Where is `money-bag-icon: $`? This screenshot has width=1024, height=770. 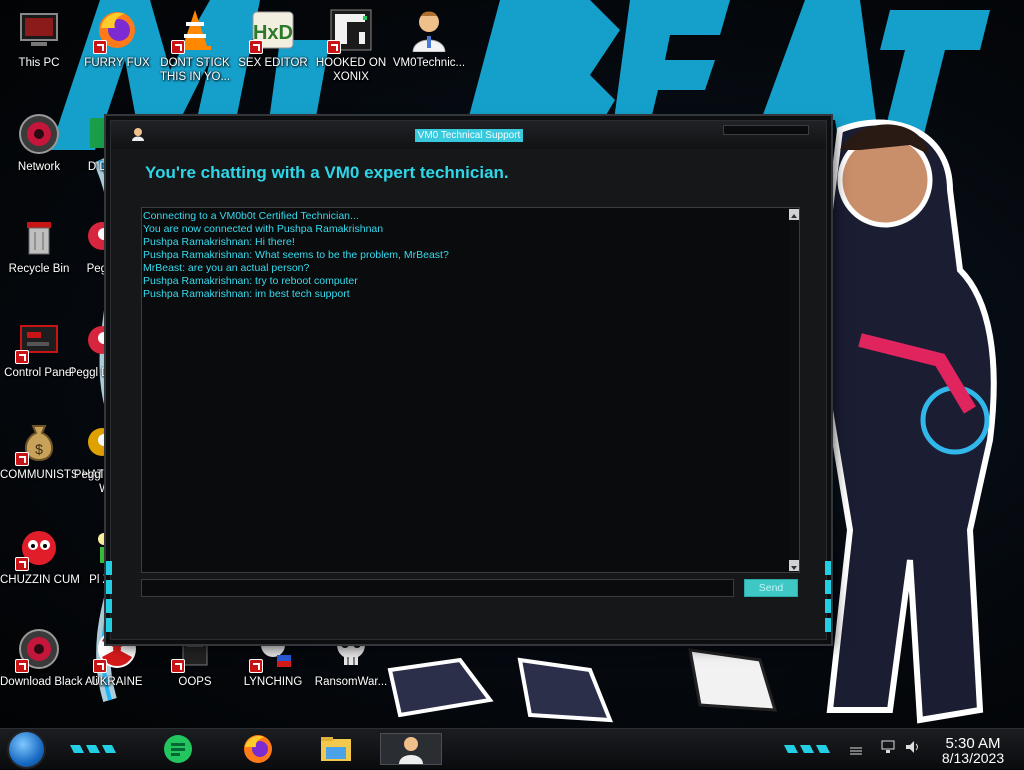
money-bag-icon: $ is located at coordinates (38, 443).